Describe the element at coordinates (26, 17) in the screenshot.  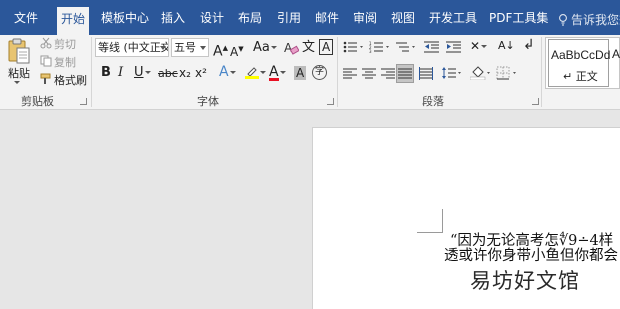
I see `tab-file: 文件` at that location.